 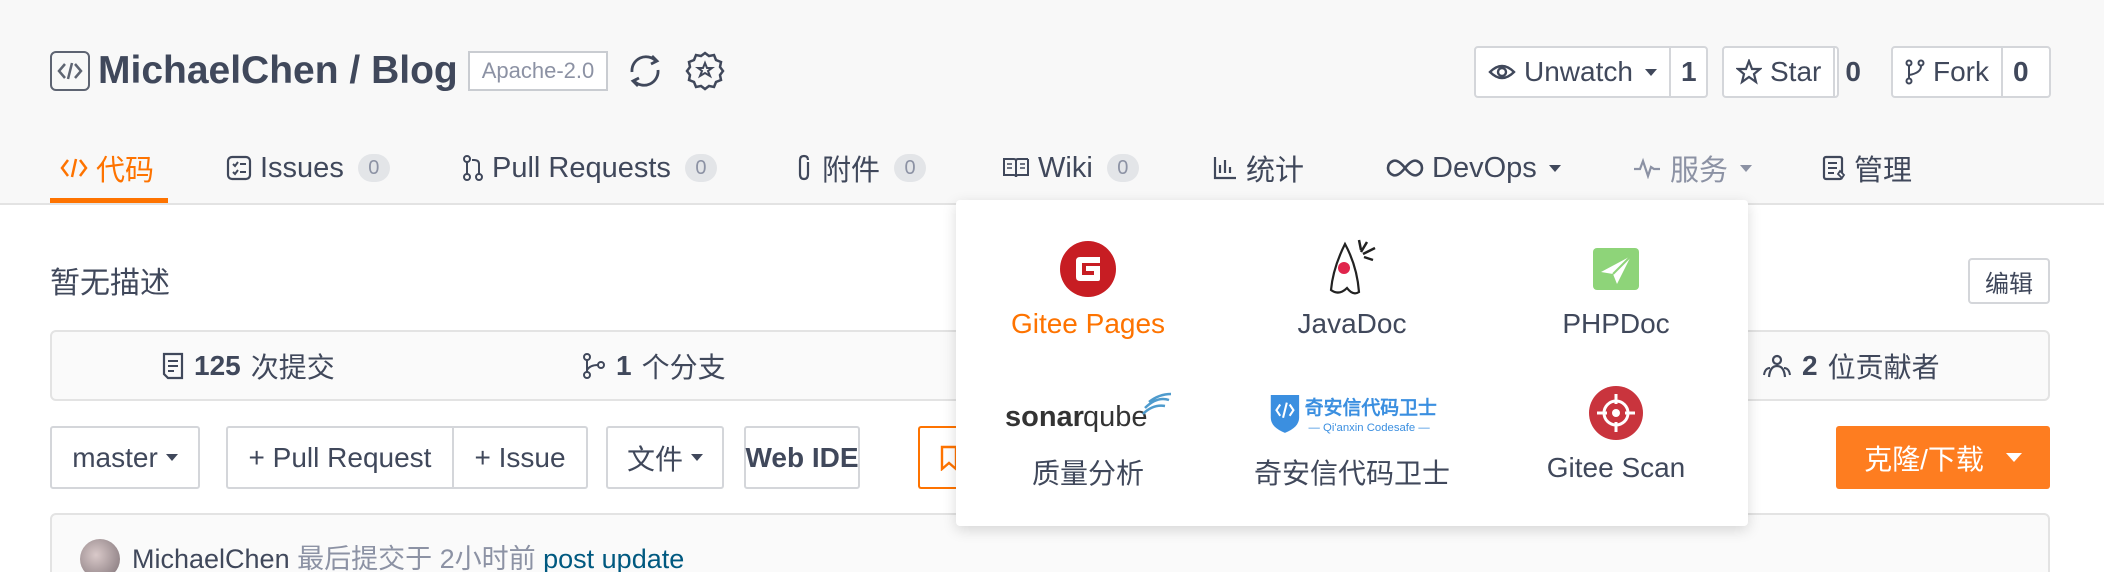 I want to click on sonarqube-logo: sonar qube, so click(x=1088, y=412).